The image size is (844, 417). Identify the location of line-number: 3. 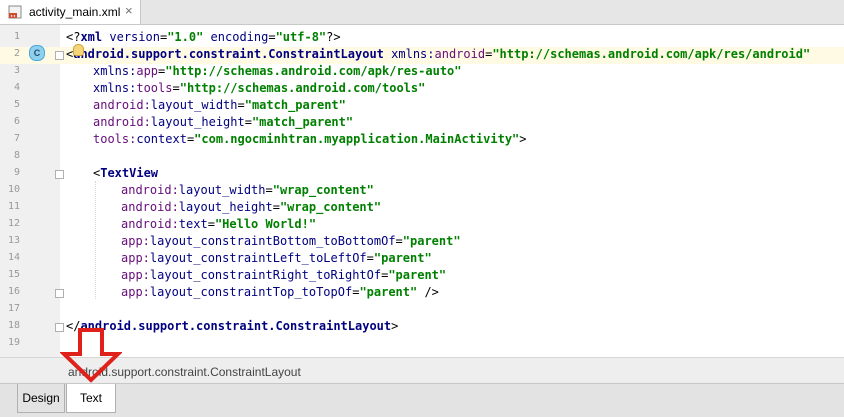
(16, 70).